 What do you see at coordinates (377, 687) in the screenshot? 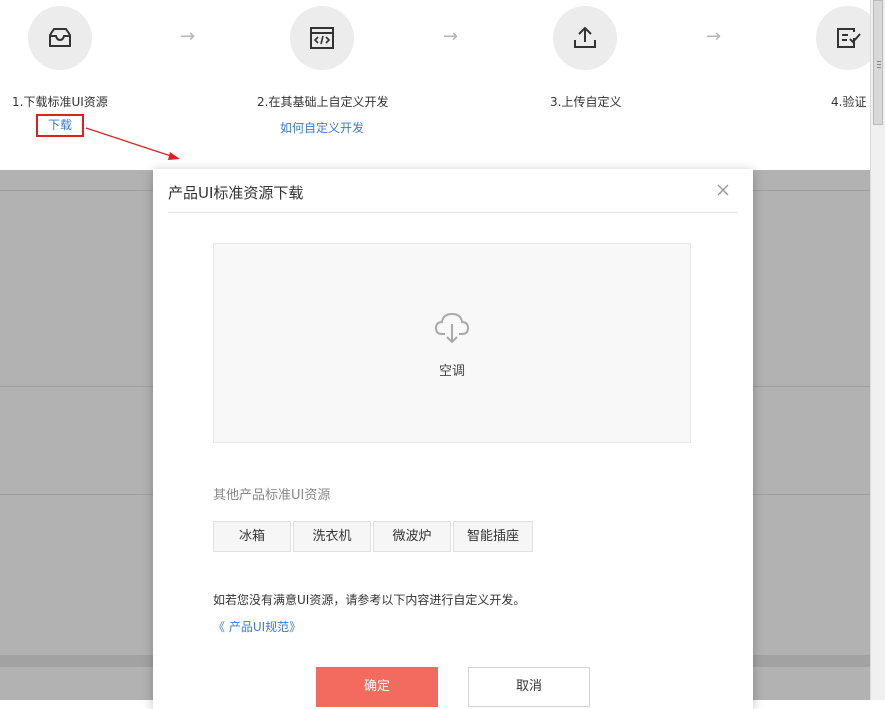
I see `confirm-button: 确定` at bounding box center [377, 687].